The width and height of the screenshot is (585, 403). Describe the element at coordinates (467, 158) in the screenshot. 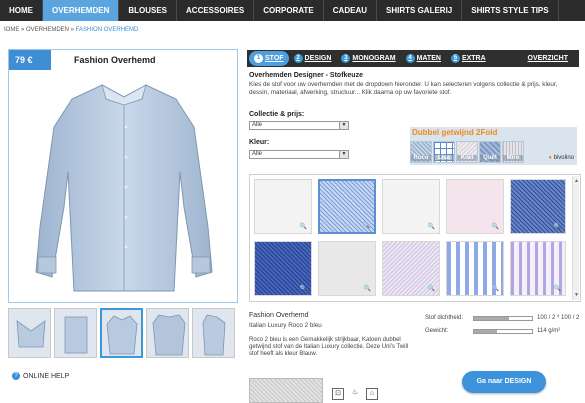

I see `banner-swatch-label: Kiwi` at that location.